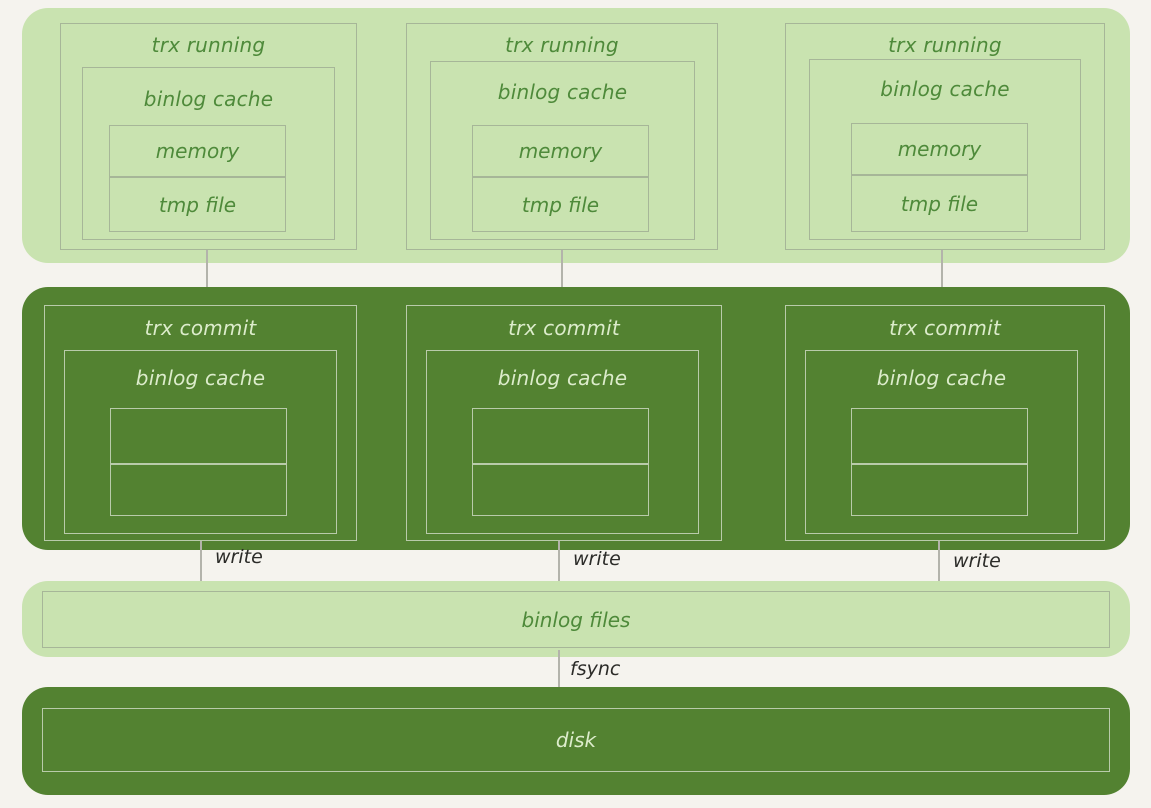 This screenshot has height=808, width=1151. Describe the element at coordinates (977, 561) in the screenshot. I see `connector-write-label-3: write` at that location.